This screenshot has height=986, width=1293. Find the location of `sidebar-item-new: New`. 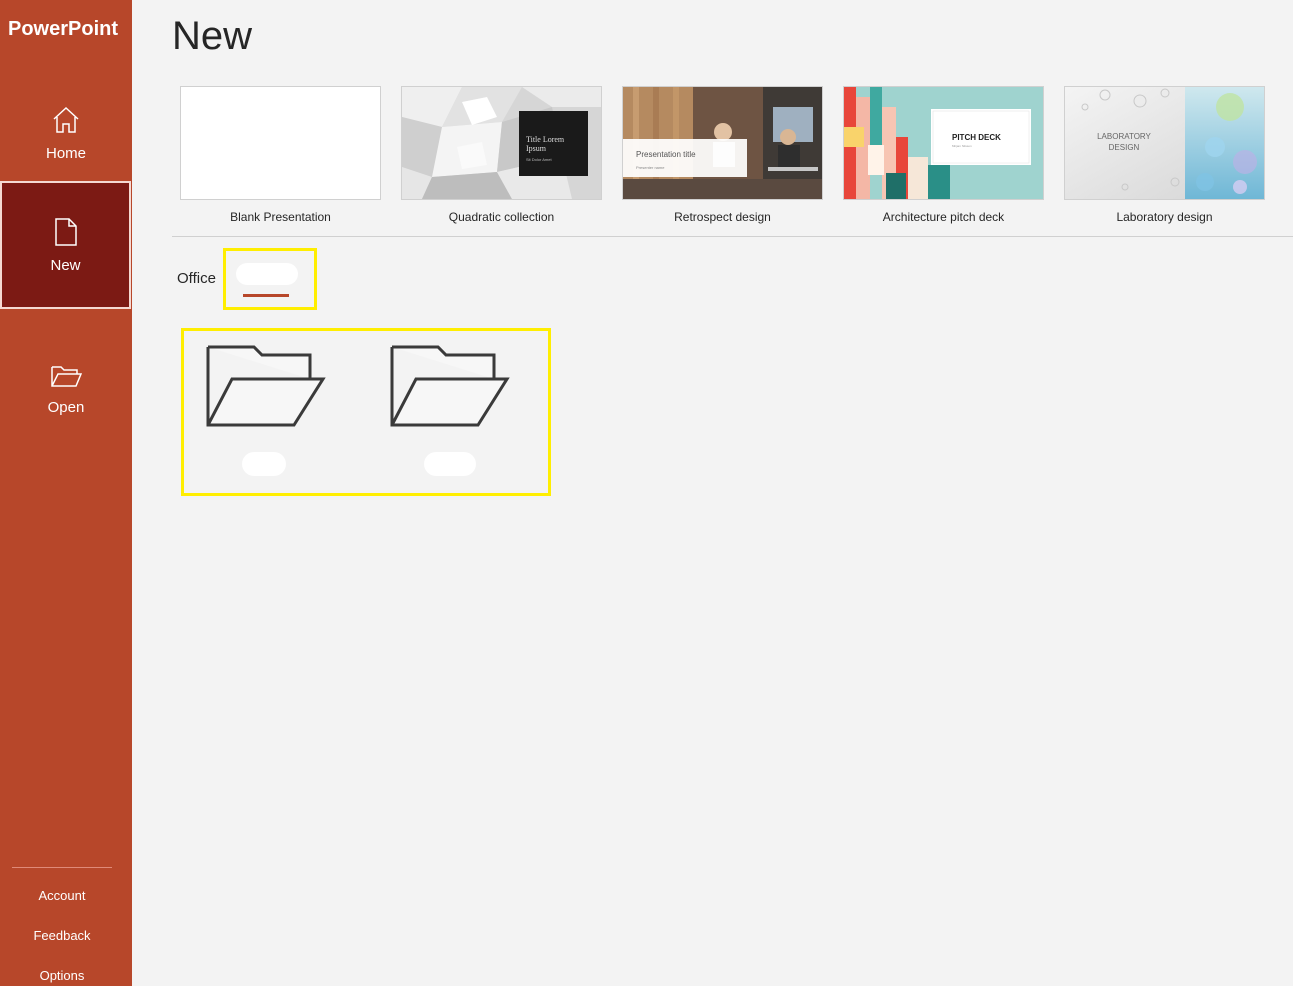

sidebar-item-new: New is located at coordinates (65, 245).